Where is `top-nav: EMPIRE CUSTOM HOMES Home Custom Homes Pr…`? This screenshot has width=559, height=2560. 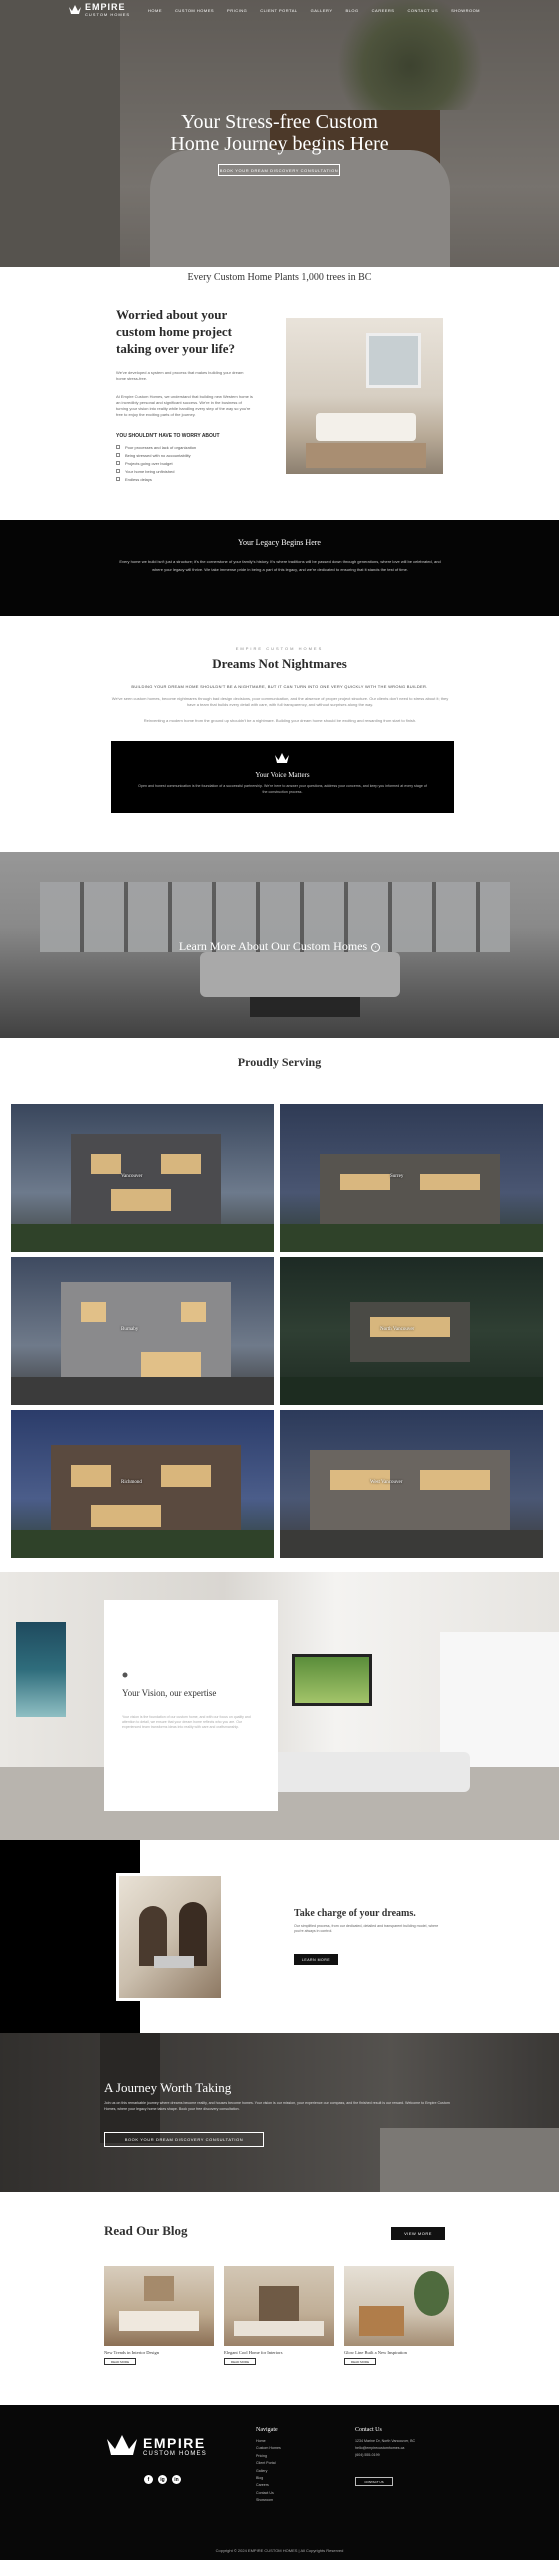 top-nav: EMPIRE CUSTOM HOMES Home Custom Homes Pr… is located at coordinates (279, 11).